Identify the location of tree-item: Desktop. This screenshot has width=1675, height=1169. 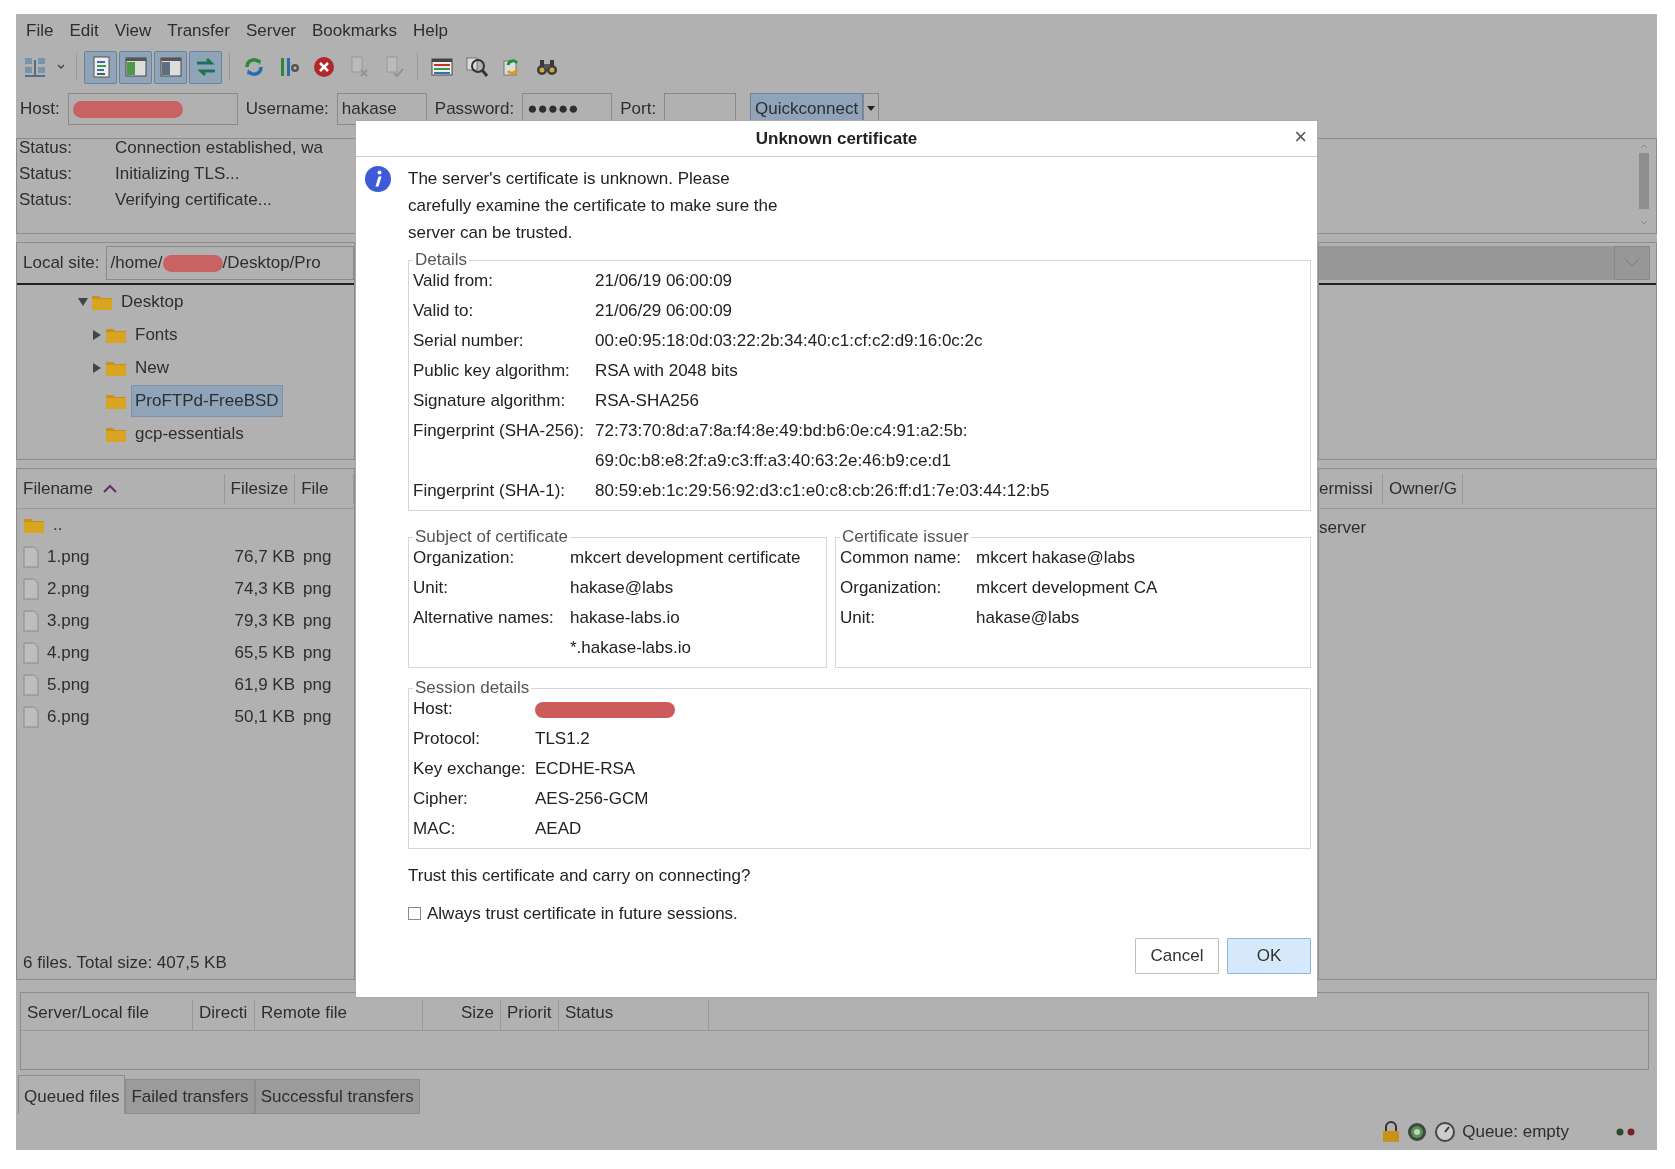
(152, 301).